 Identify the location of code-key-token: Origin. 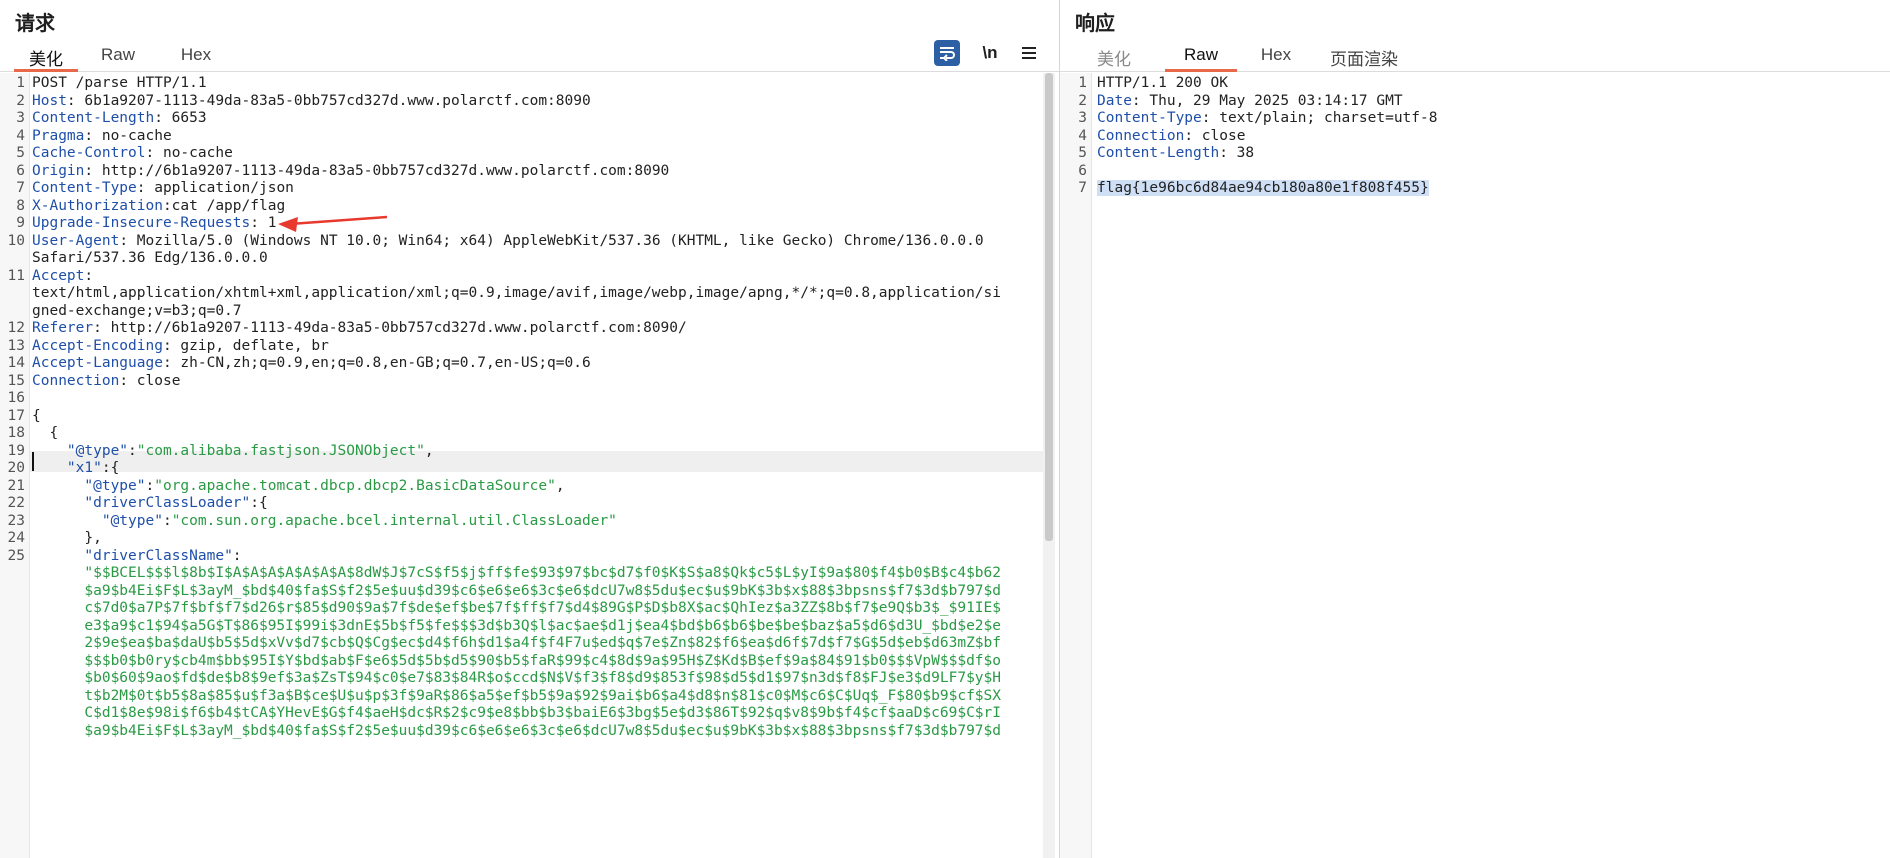
(58, 170).